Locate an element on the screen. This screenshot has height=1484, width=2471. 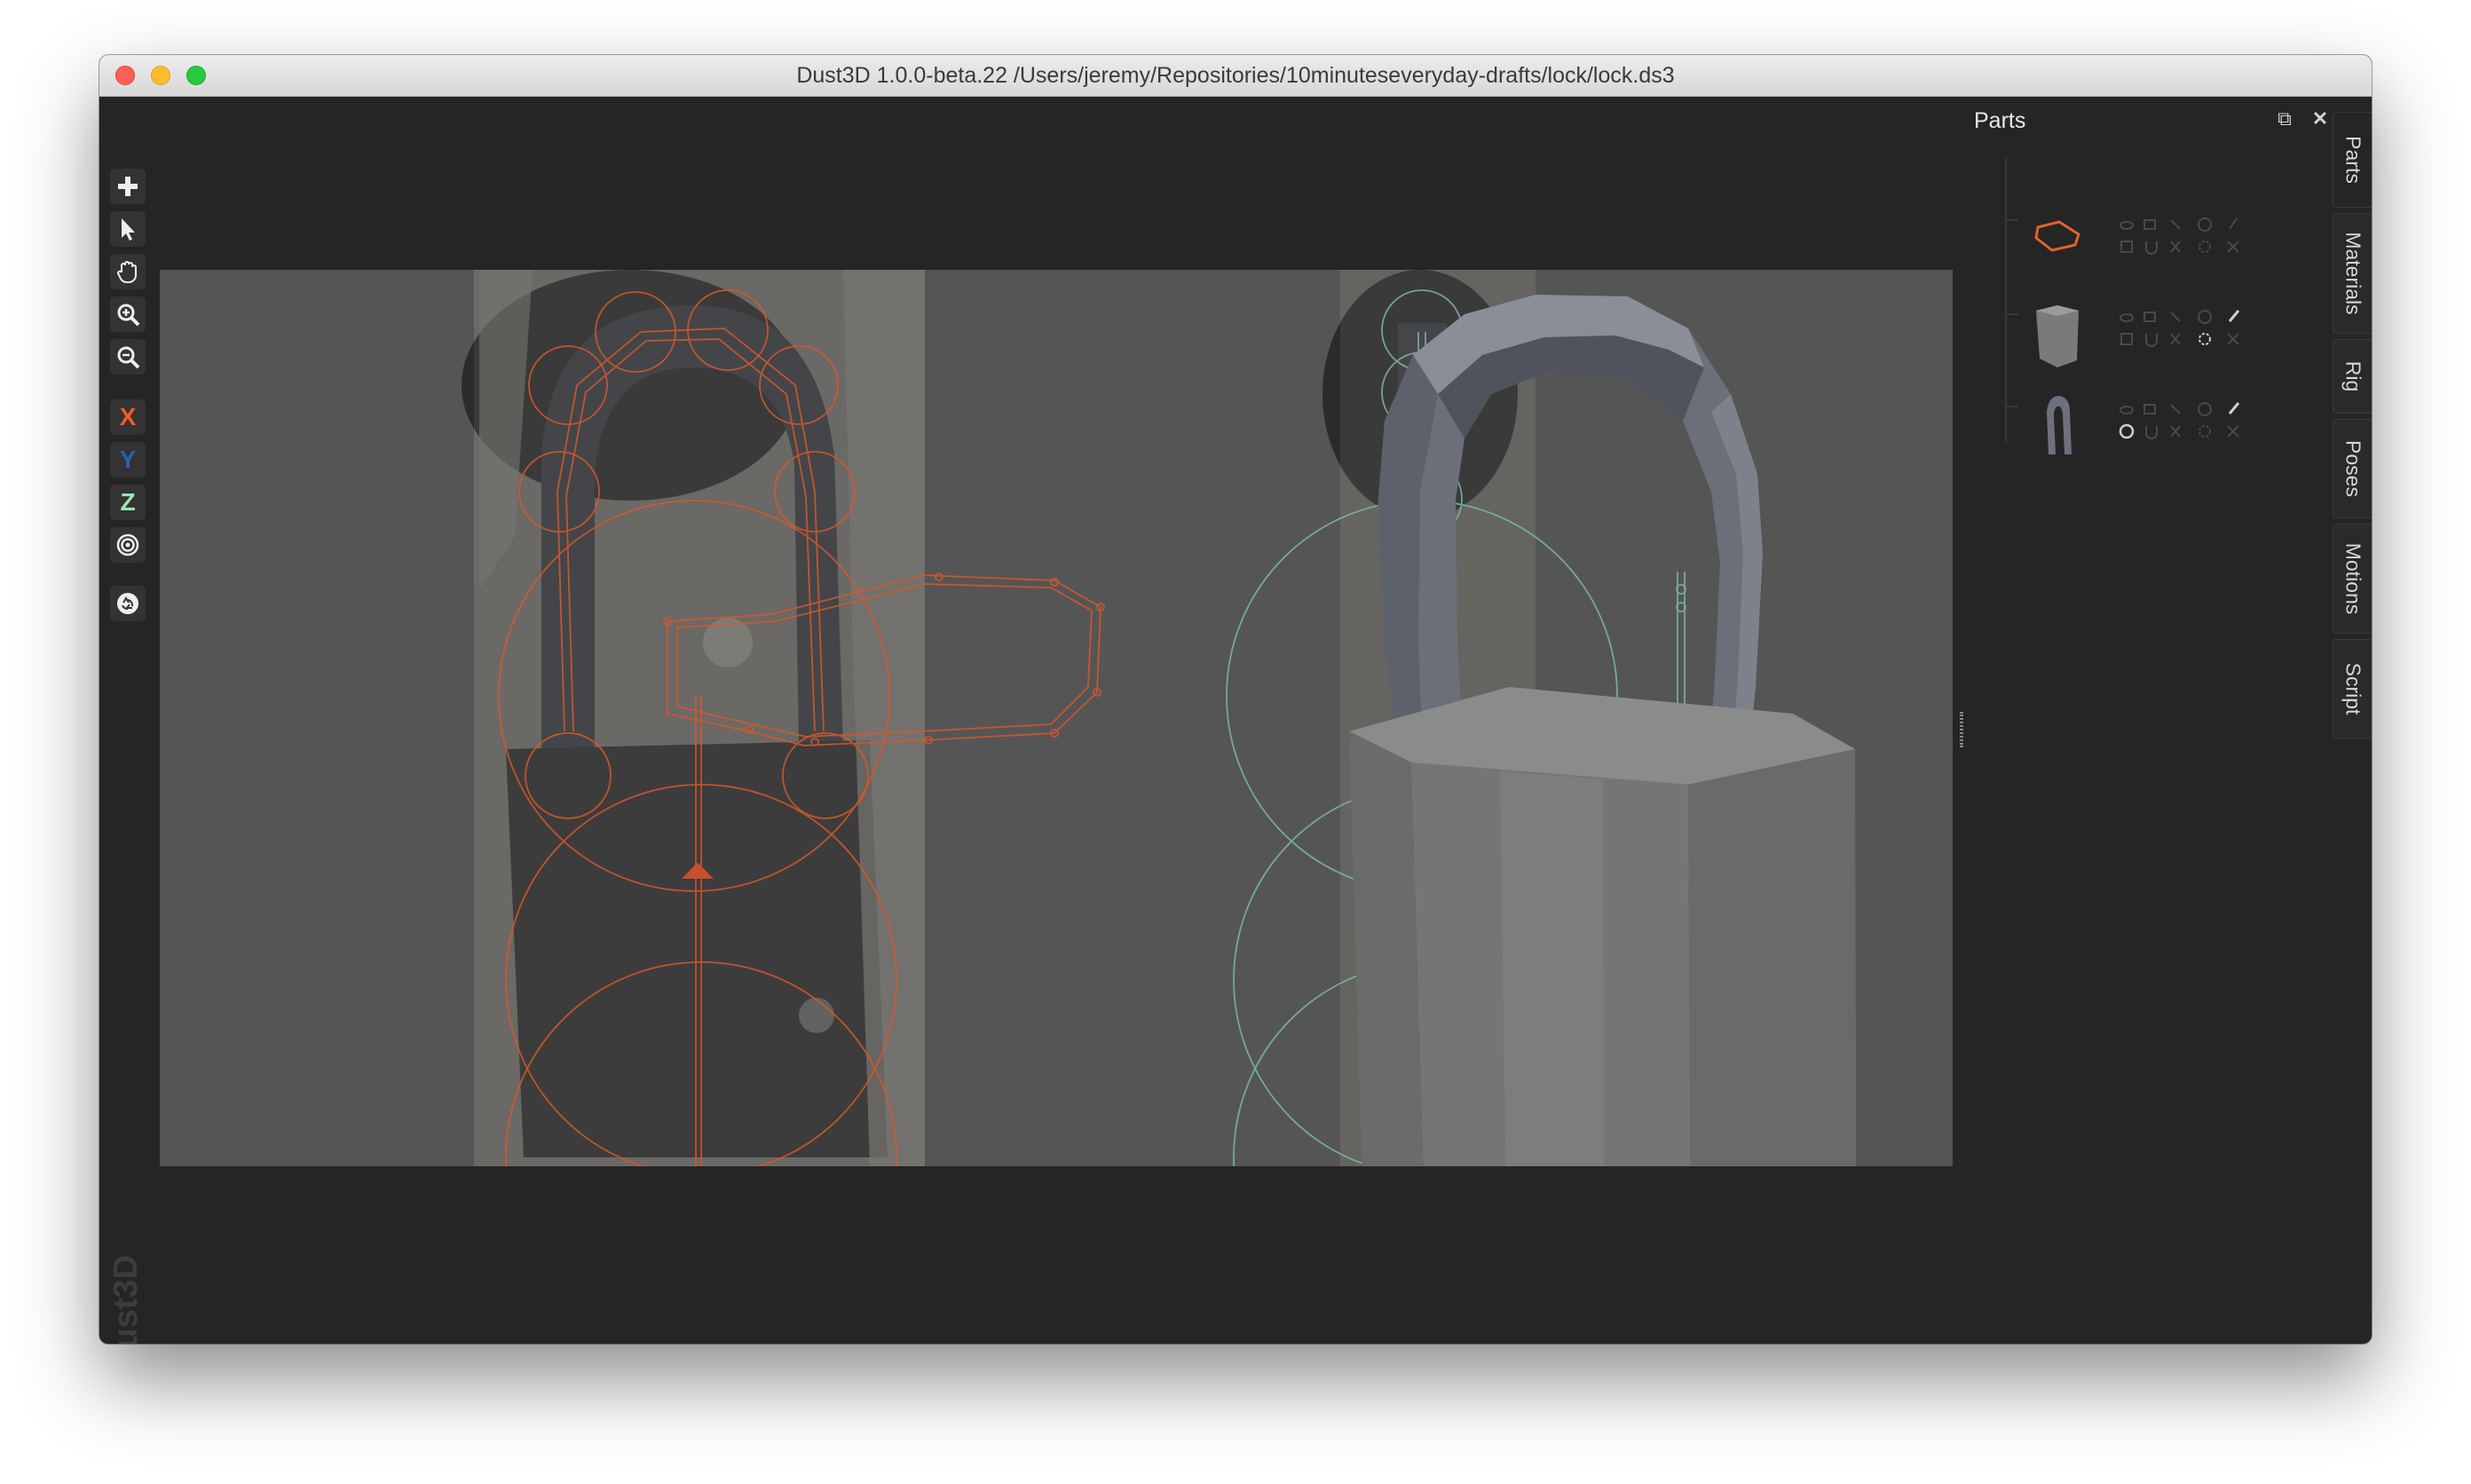
target-icon is located at coordinates (127, 544).